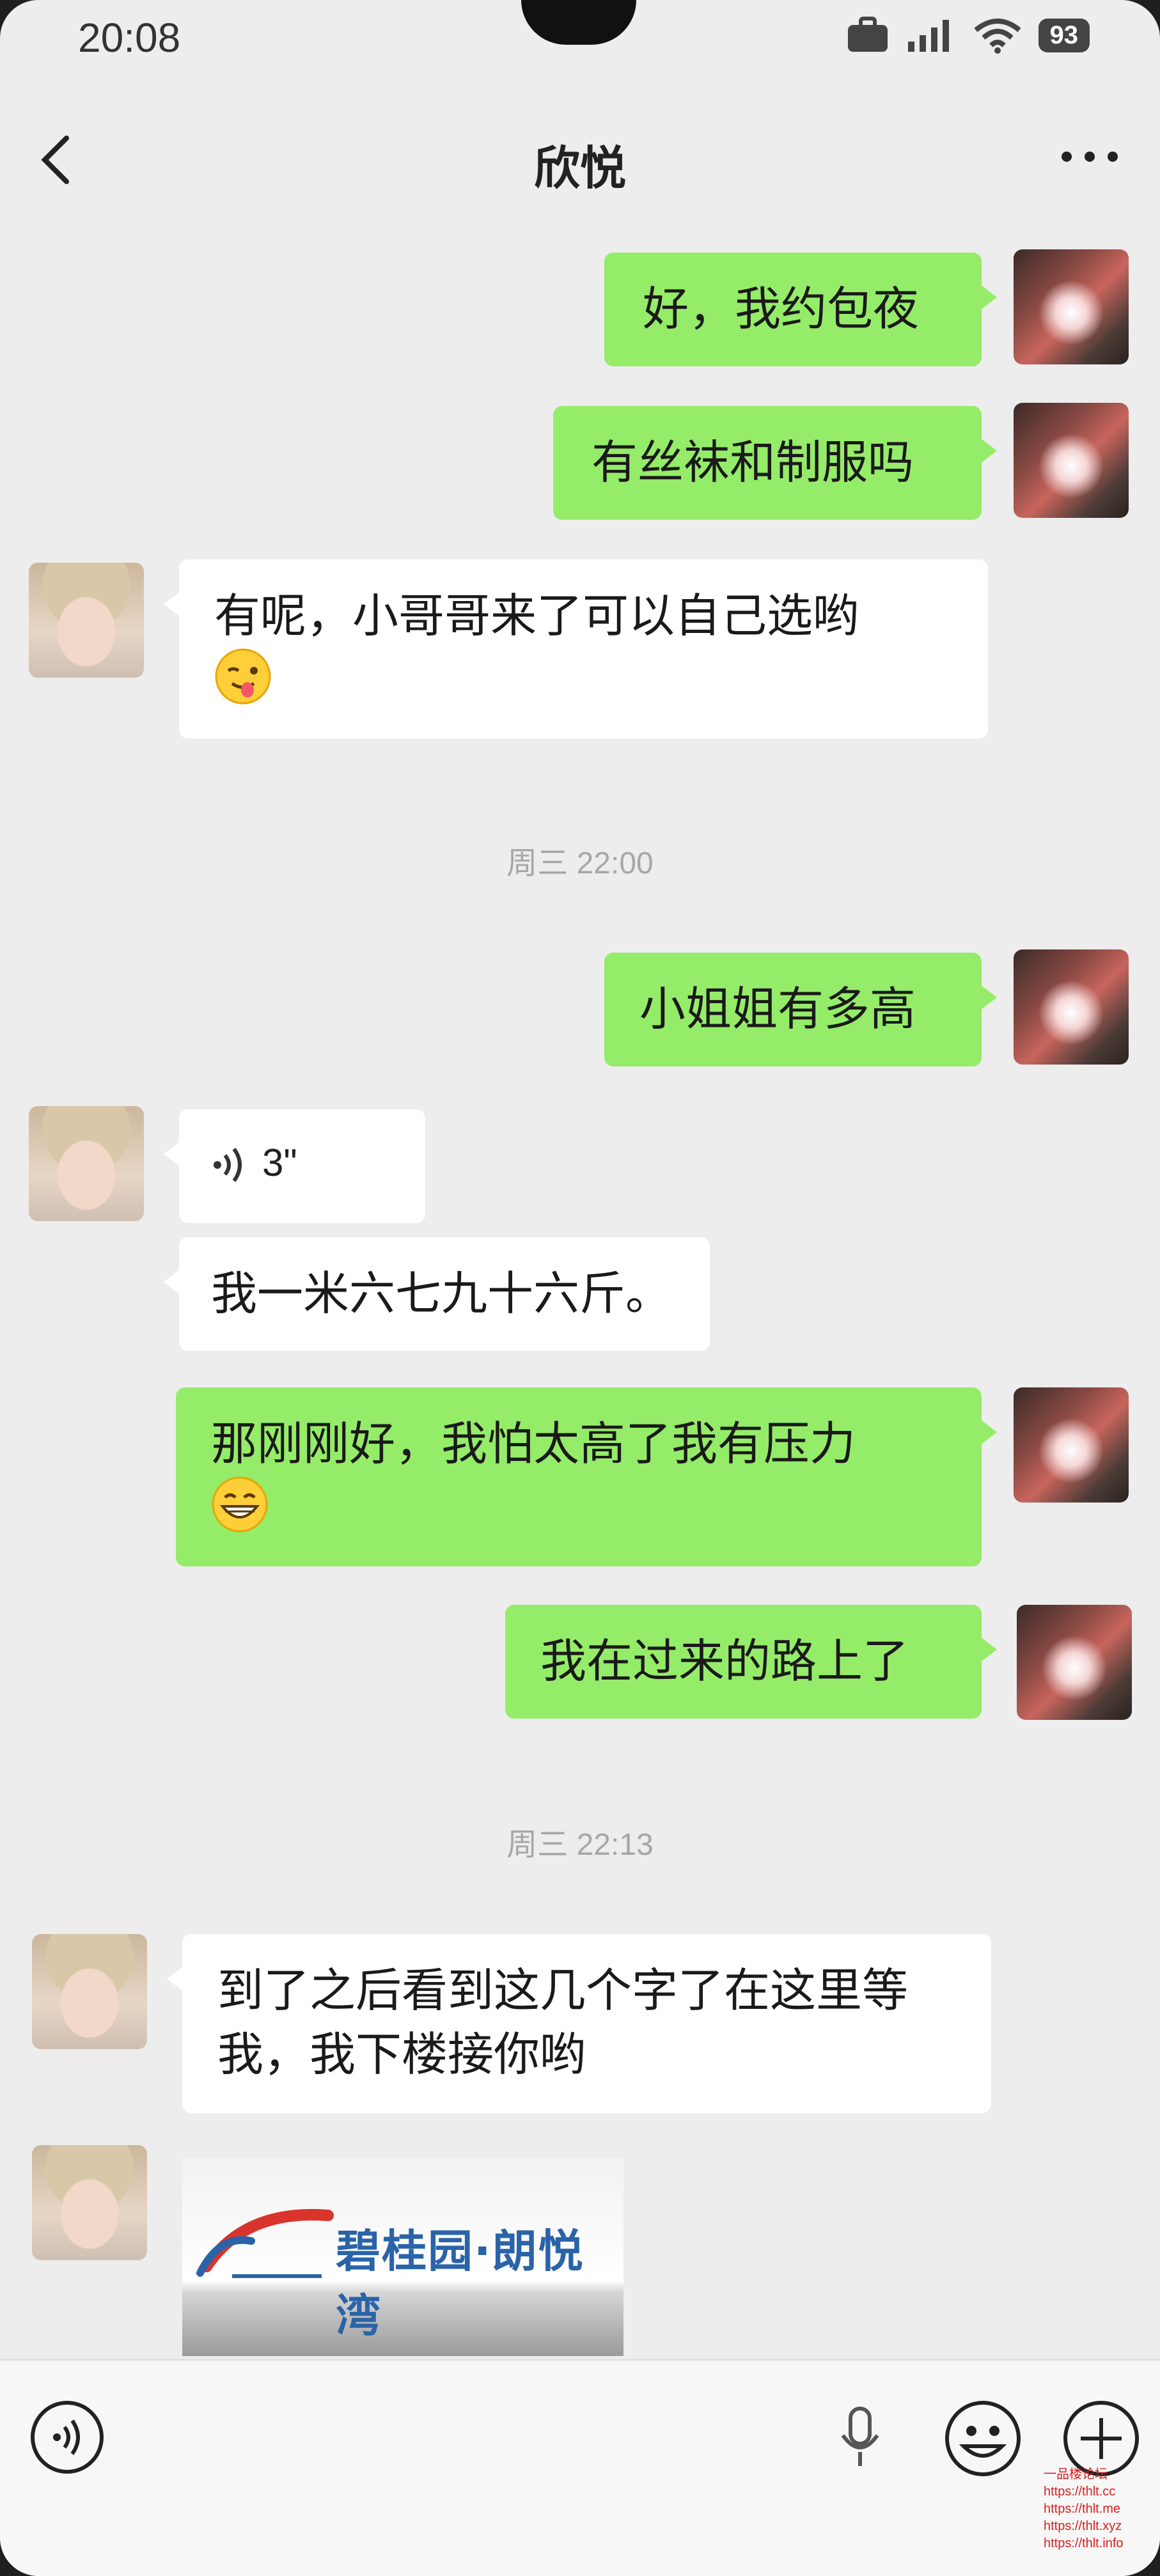 The width and height of the screenshot is (1160, 2576). I want to click on message-bubble: 有丝袜和制服吗, so click(775, 463).